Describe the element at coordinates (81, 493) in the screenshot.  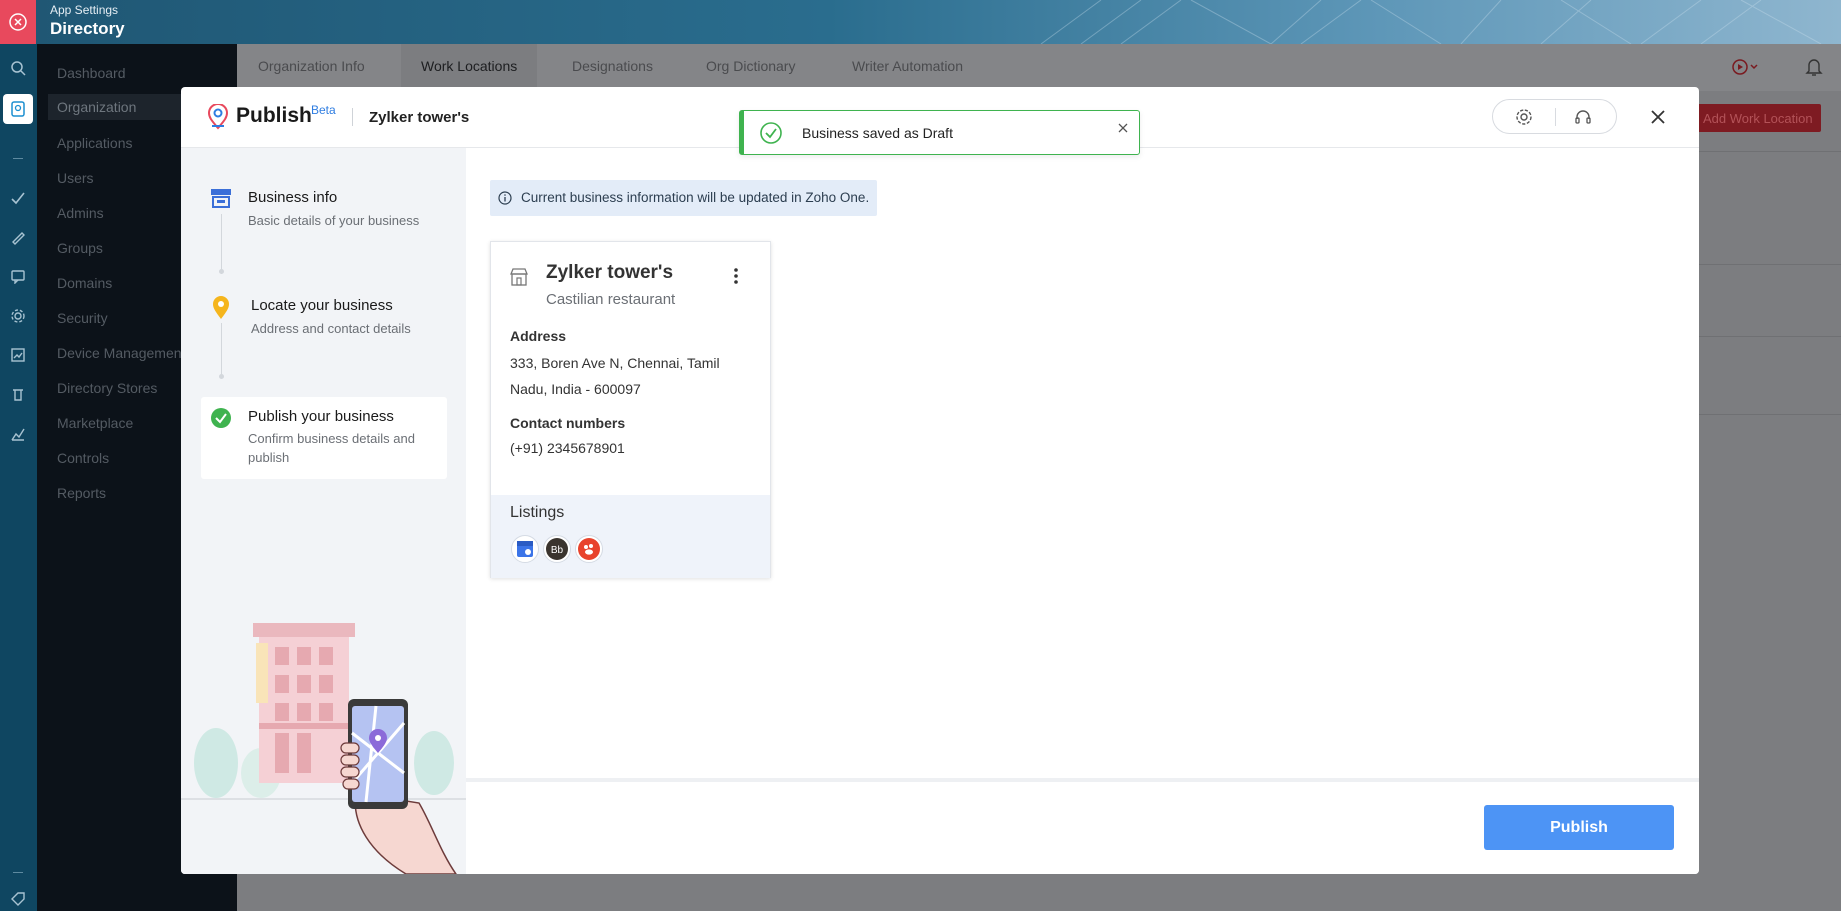
I see `sidebar-item-reports: Reports` at that location.